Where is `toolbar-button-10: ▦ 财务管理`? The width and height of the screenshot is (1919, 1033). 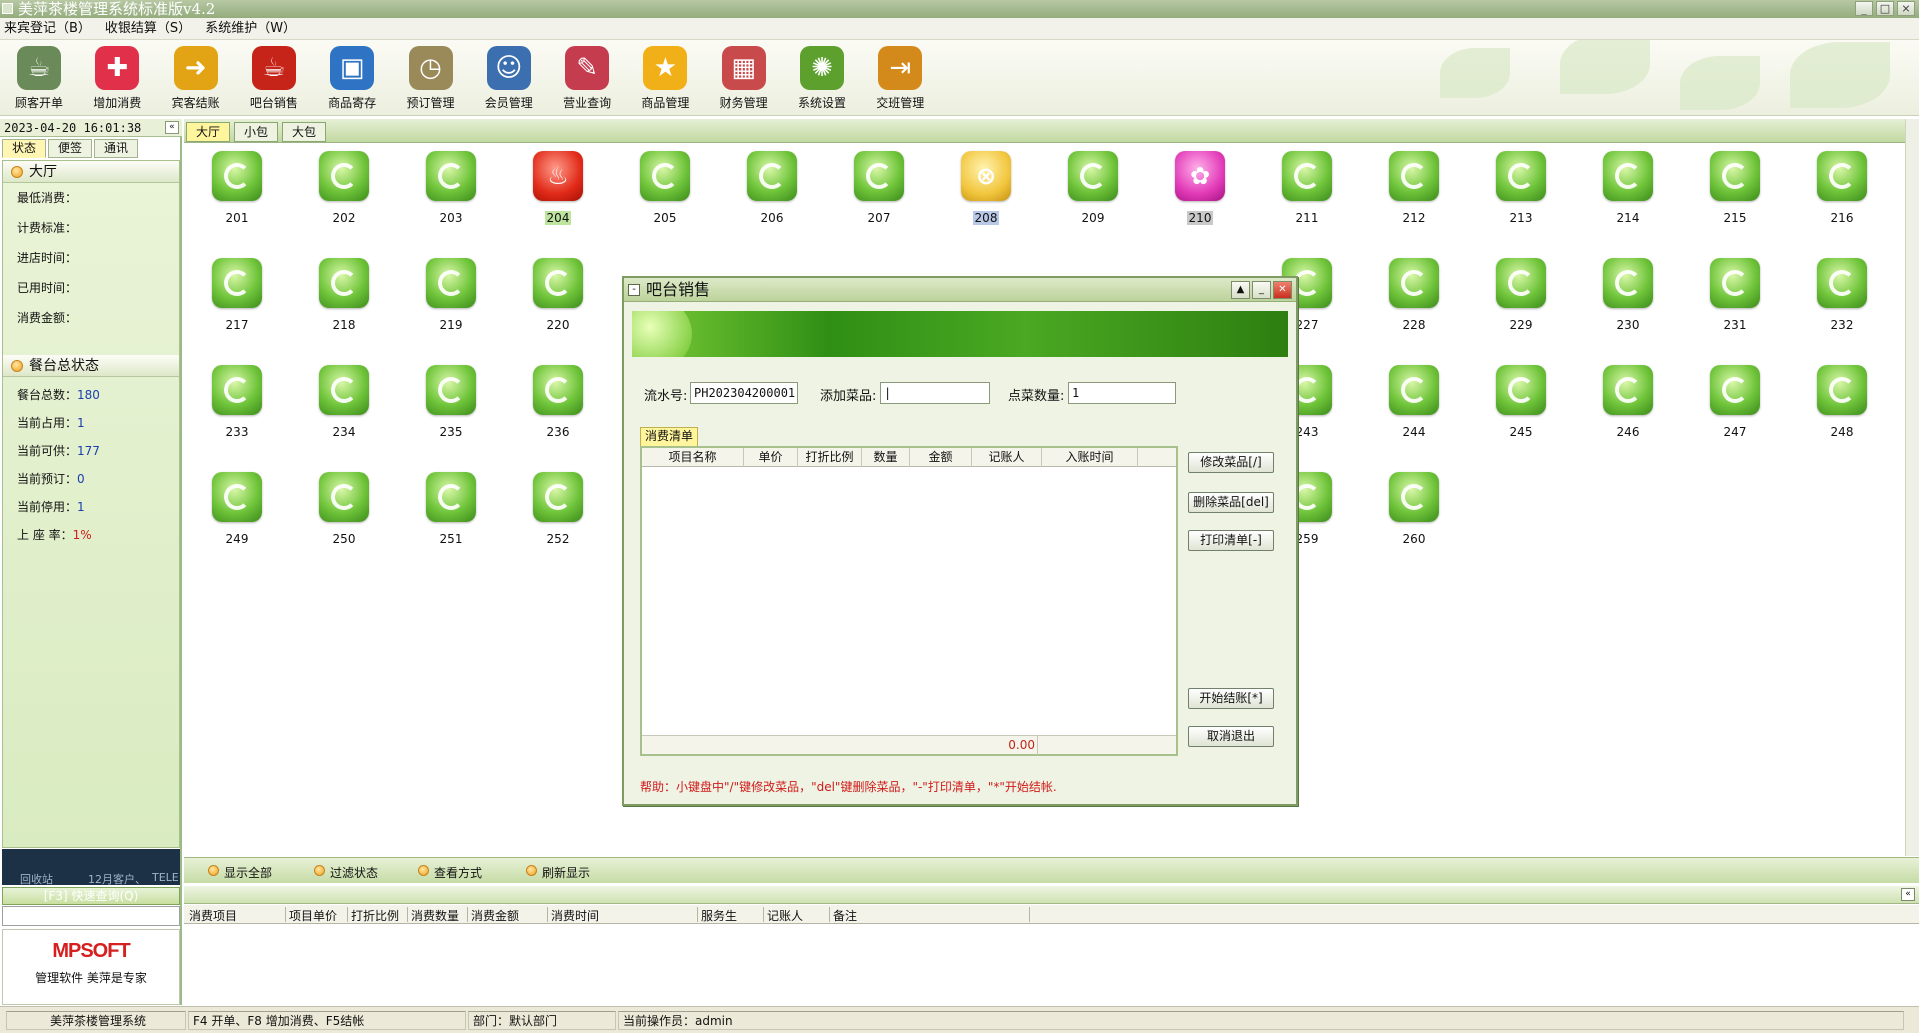 toolbar-button-10: ▦ 财务管理 is located at coordinates (744, 78).